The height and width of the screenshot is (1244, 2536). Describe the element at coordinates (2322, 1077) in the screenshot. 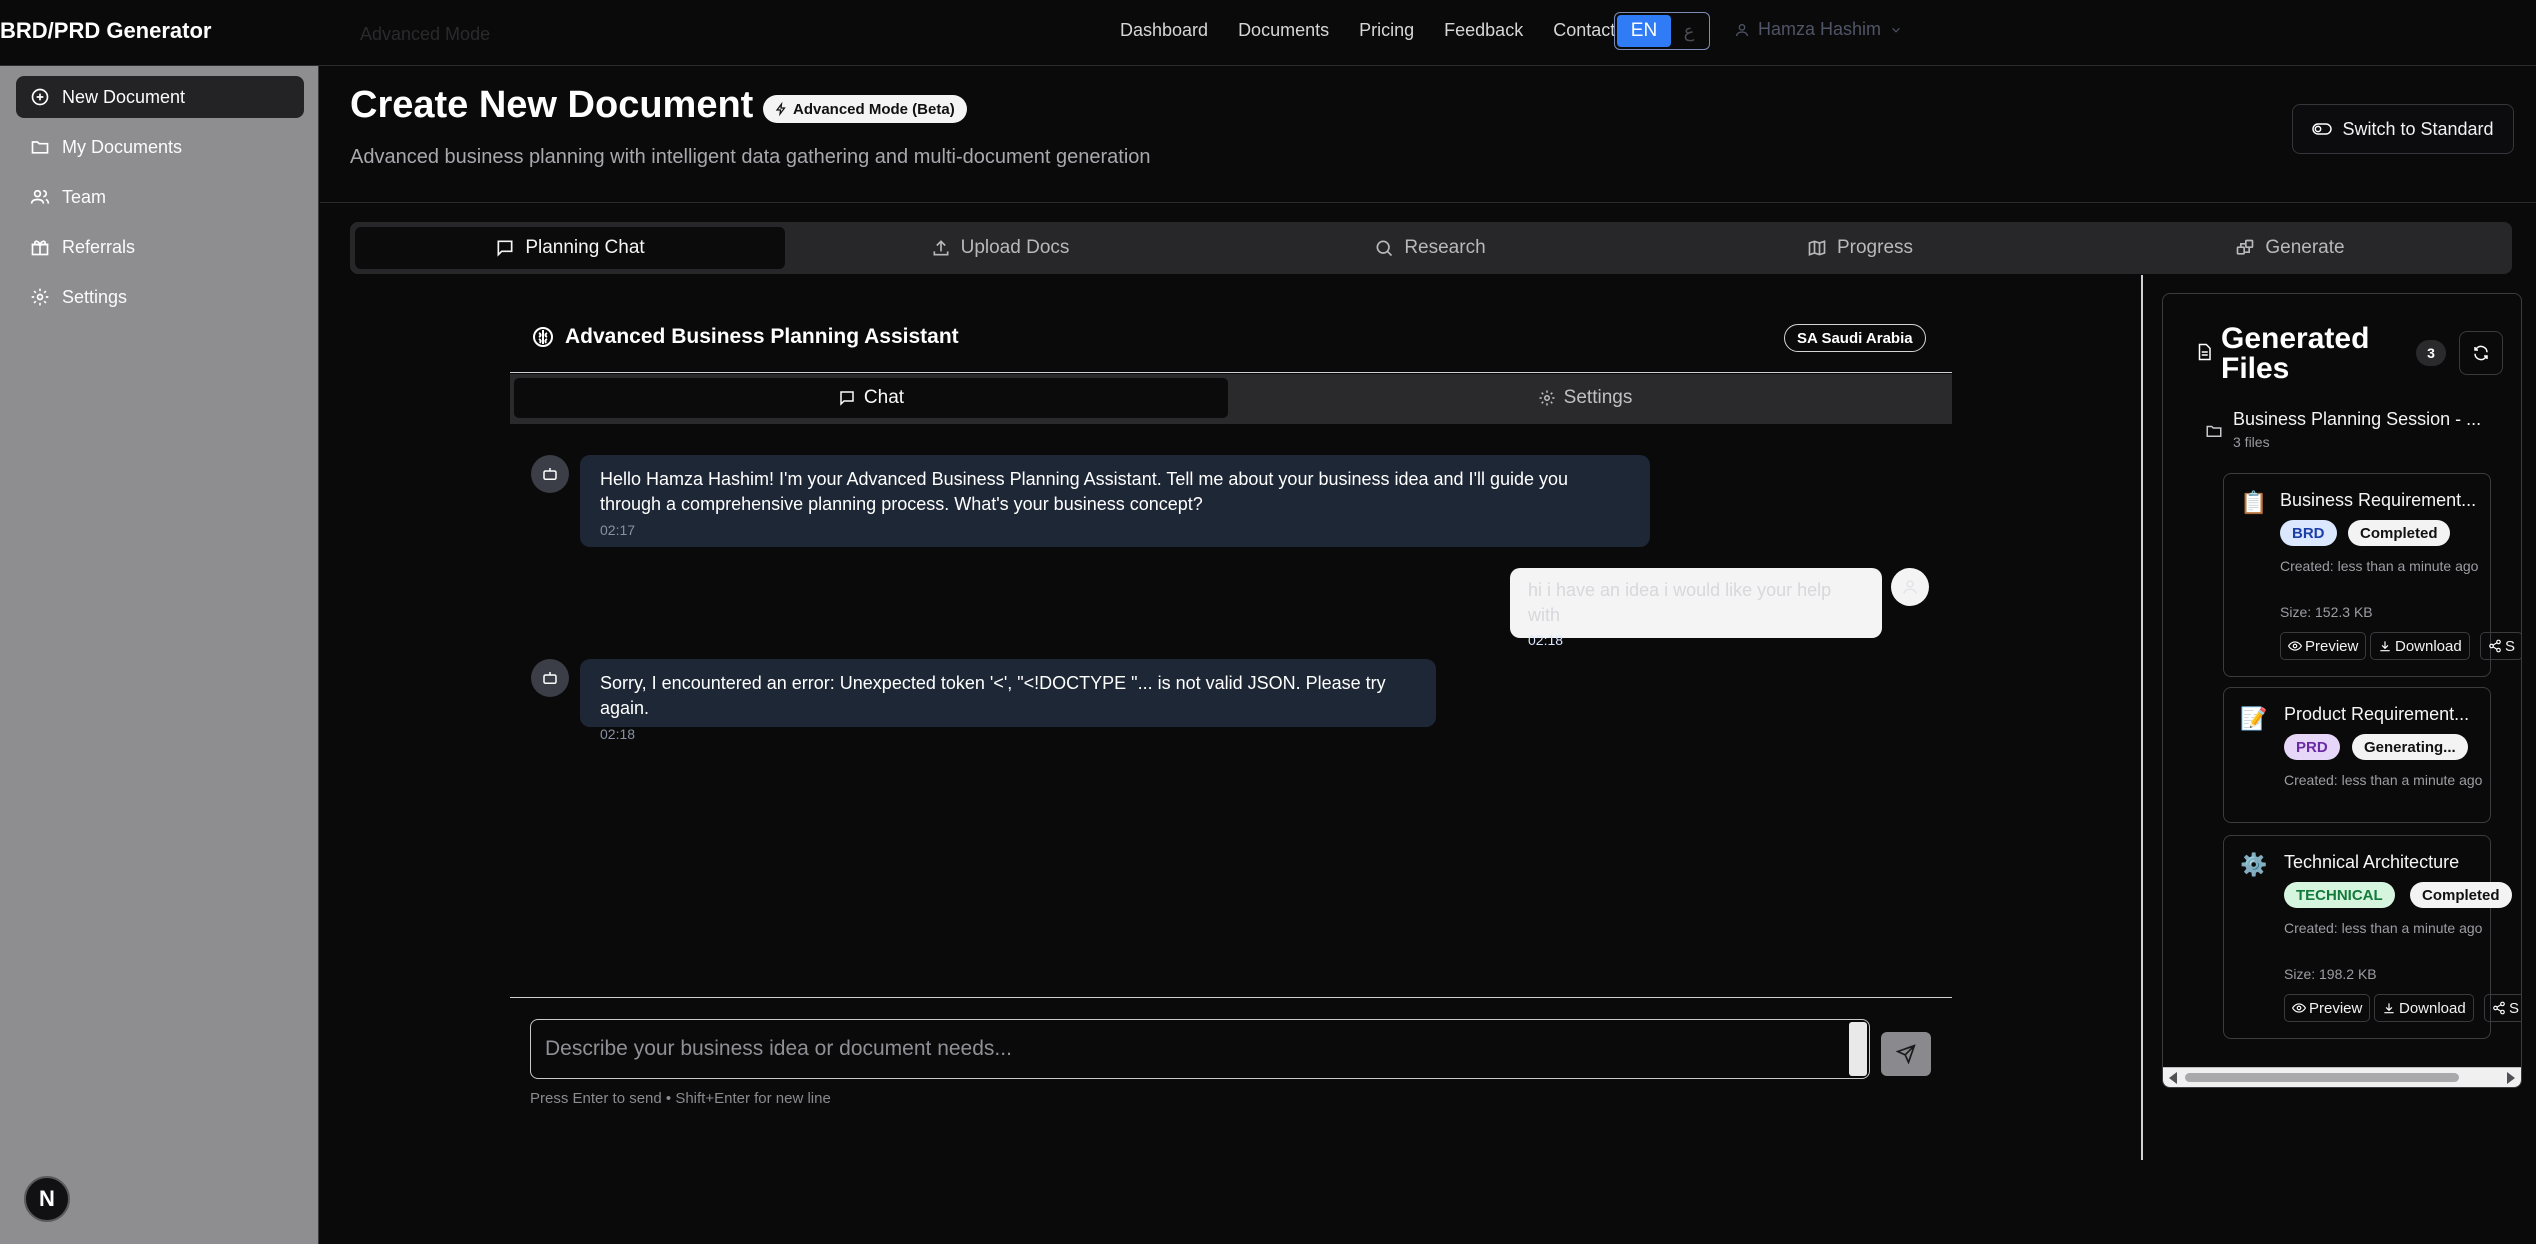

I see `scrollbar-thumb` at that location.